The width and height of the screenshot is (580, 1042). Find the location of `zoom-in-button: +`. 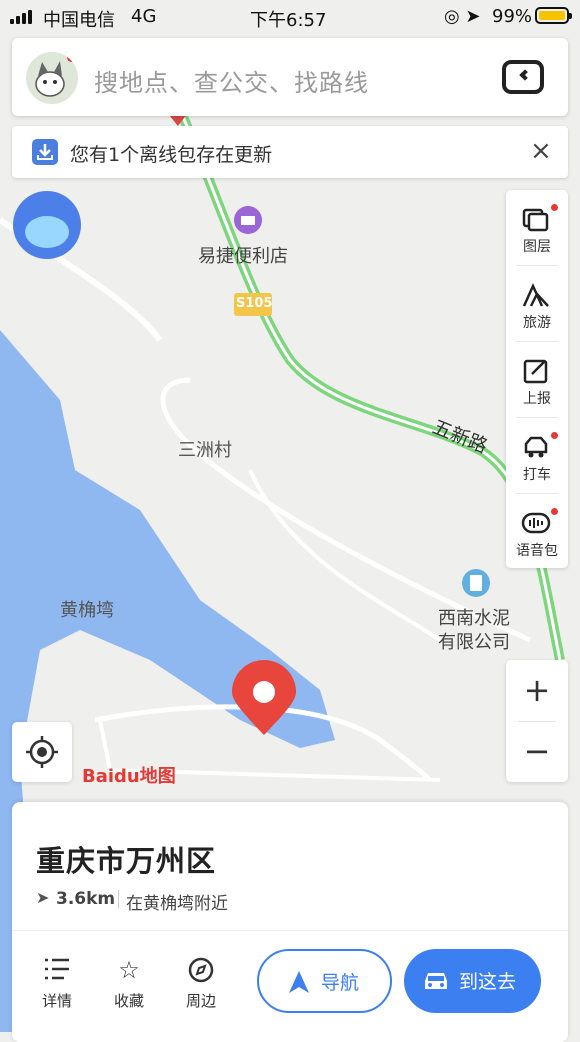

zoom-in-button: + is located at coordinates (537, 690).